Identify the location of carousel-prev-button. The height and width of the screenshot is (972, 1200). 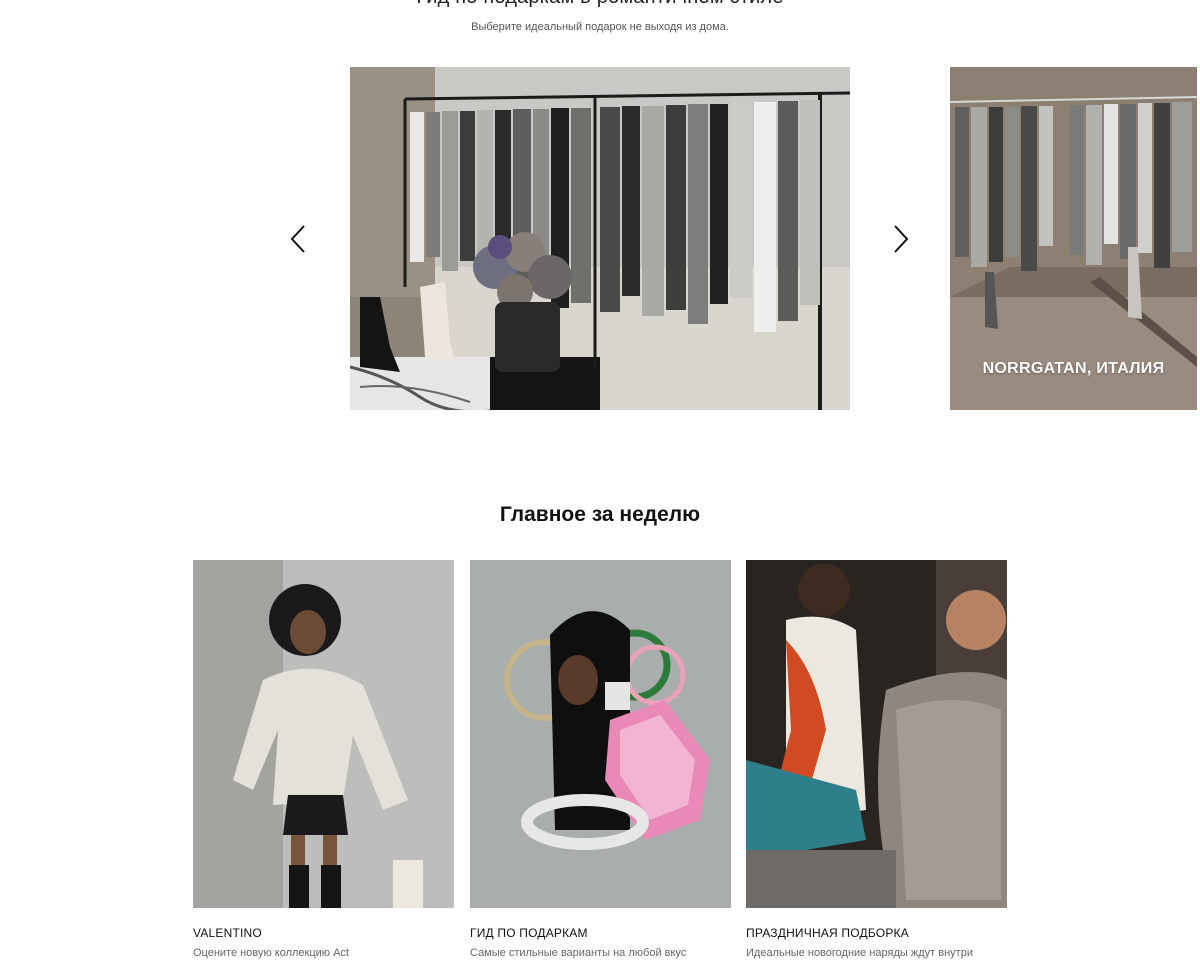
(298, 239).